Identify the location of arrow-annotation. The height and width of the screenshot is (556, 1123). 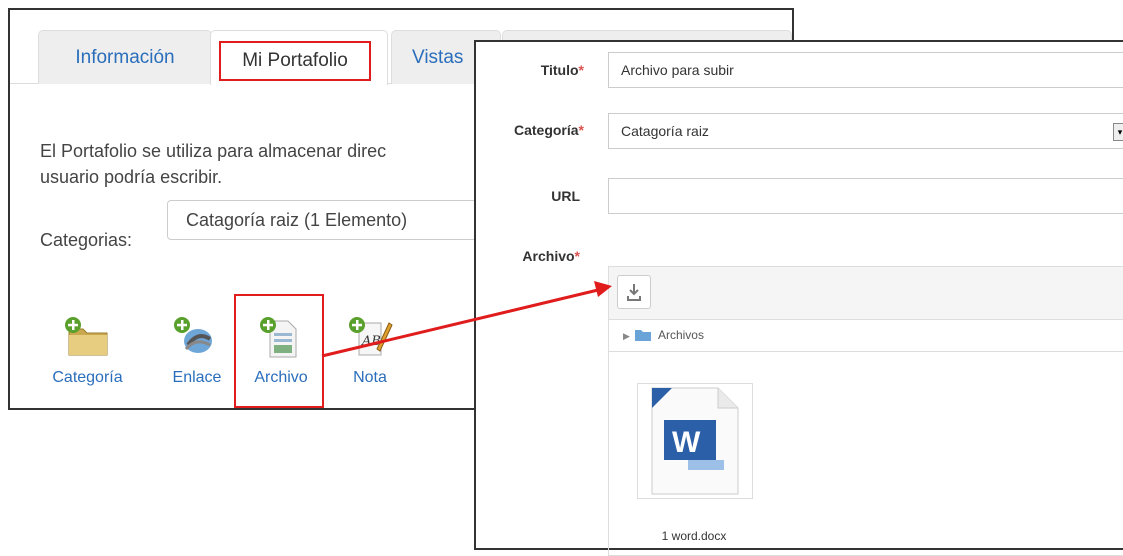
(466, 319).